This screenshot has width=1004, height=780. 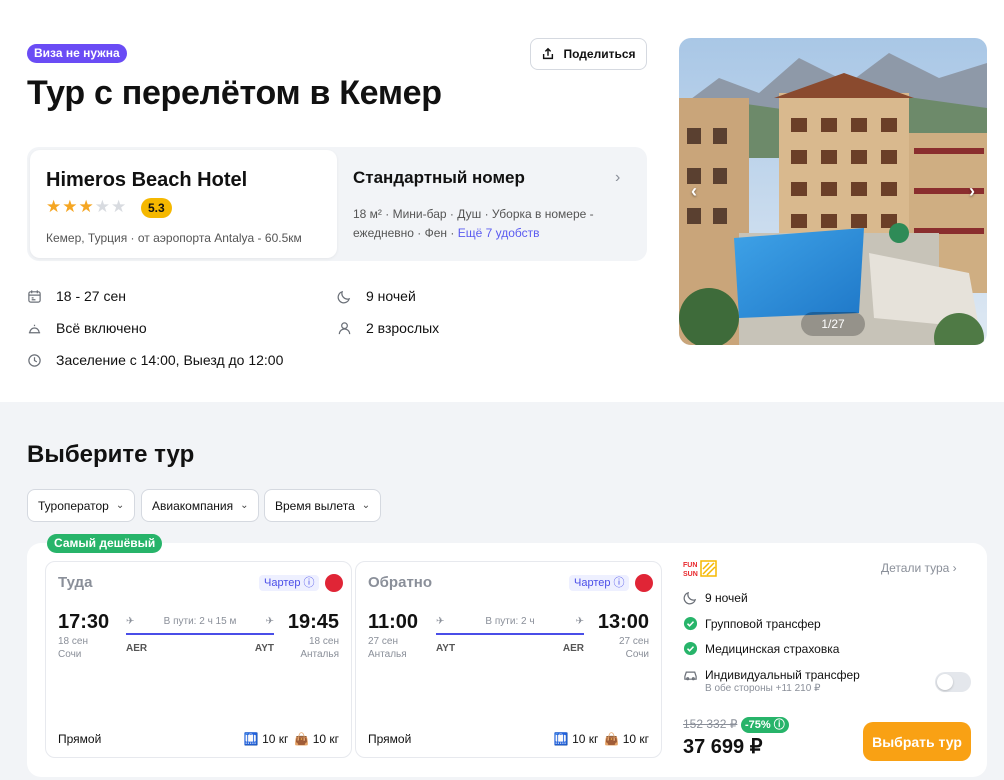 I want to click on departure-date: 18 сен, so click(x=73, y=641).